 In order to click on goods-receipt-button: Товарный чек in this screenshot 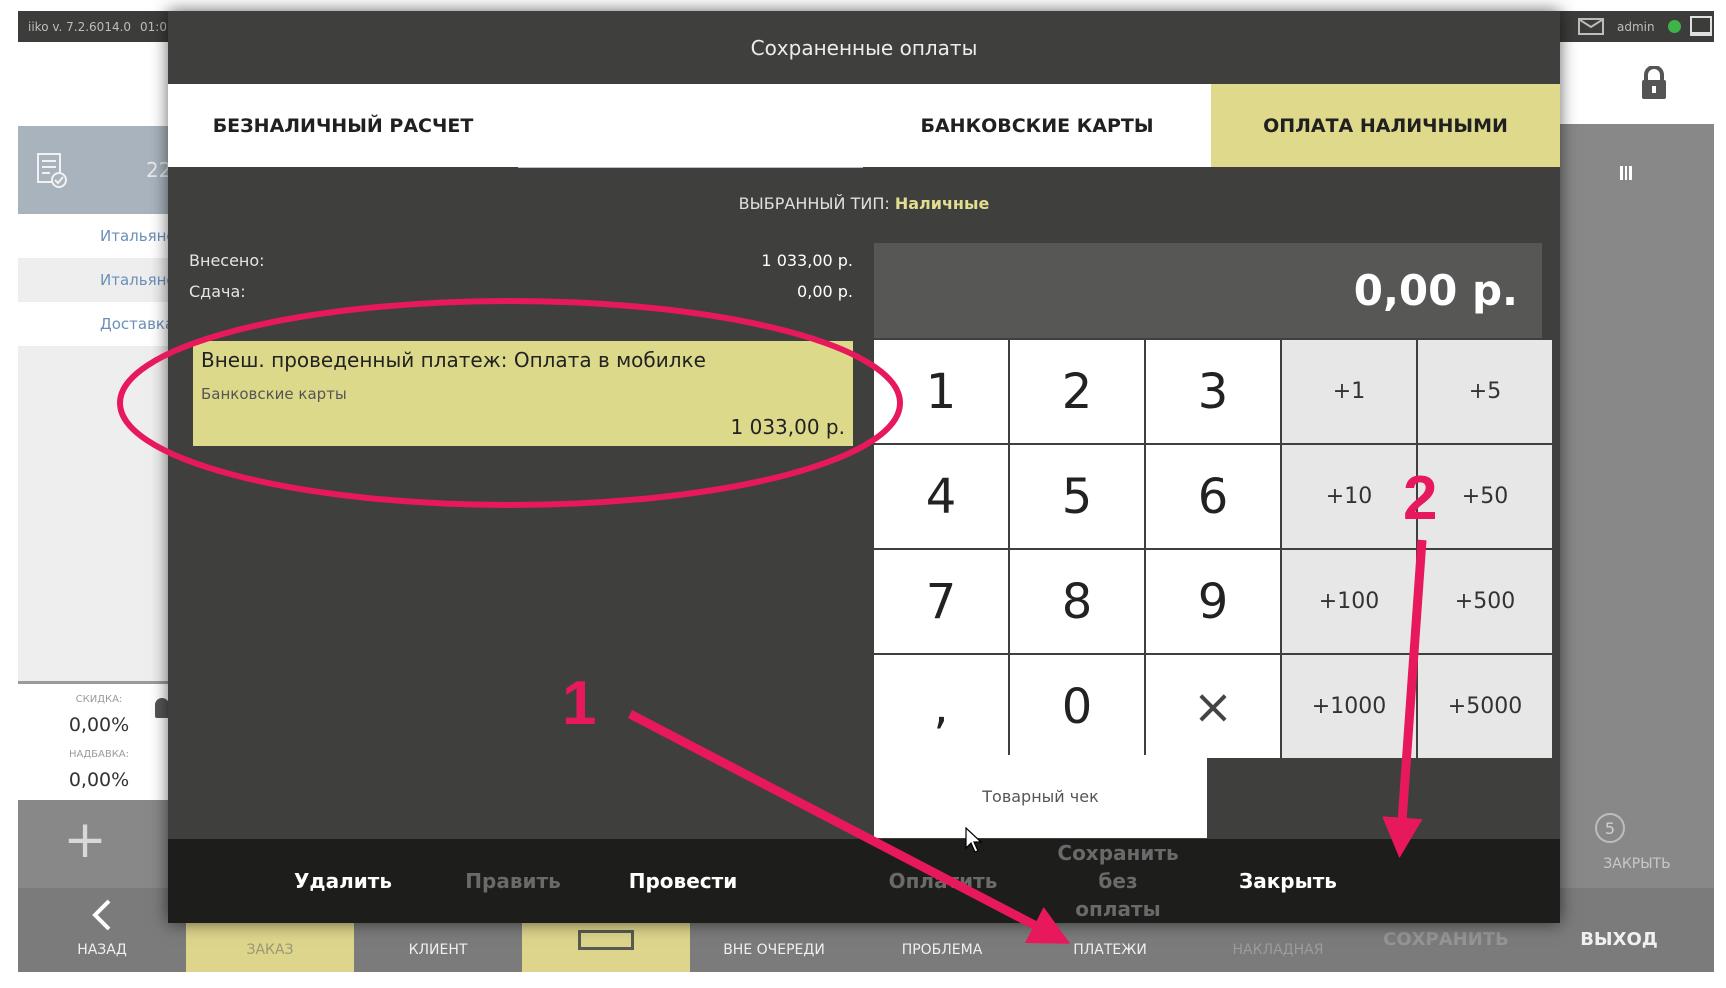, I will do `click(1040, 796)`.